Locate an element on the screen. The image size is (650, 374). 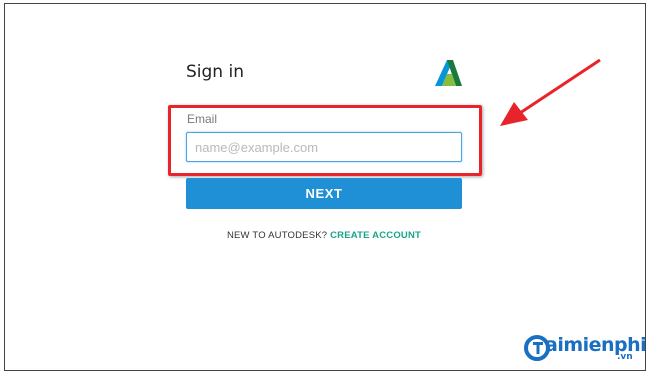
email-label: Email is located at coordinates (202, 119).